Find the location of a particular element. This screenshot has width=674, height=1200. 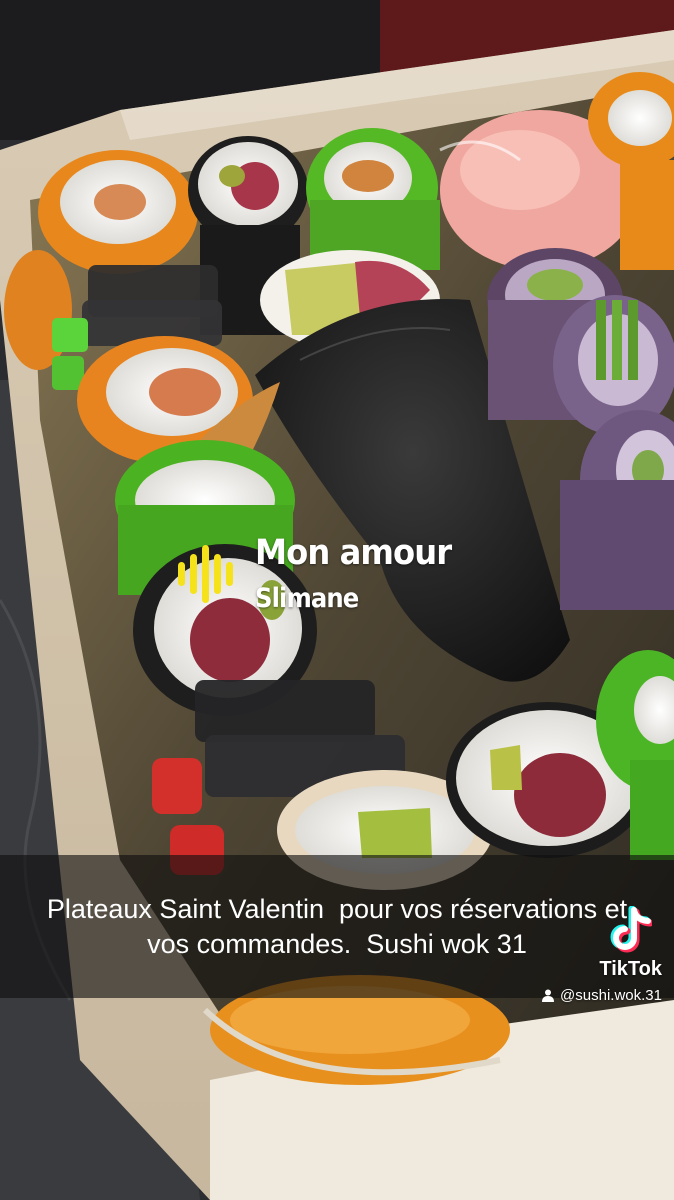

tiktok-logo-icon is located at coordinates (631, 929).